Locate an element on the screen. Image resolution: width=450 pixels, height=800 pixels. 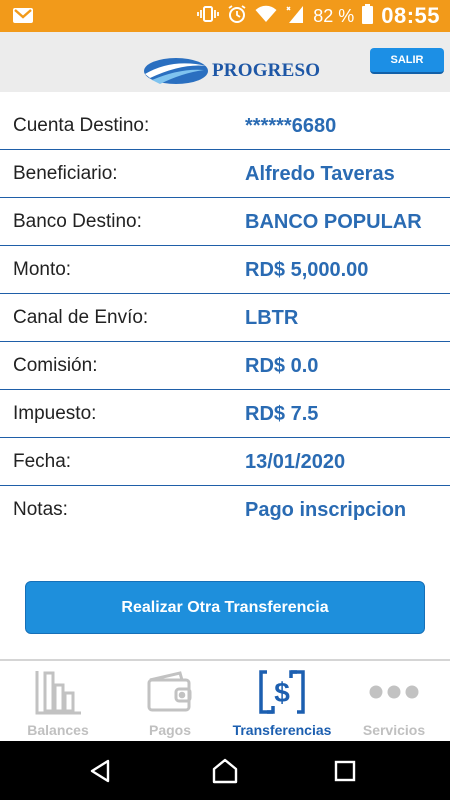
detail-row-impuesto: Impuesto: RD$ 7.5 is located at coordinates (225, 414).